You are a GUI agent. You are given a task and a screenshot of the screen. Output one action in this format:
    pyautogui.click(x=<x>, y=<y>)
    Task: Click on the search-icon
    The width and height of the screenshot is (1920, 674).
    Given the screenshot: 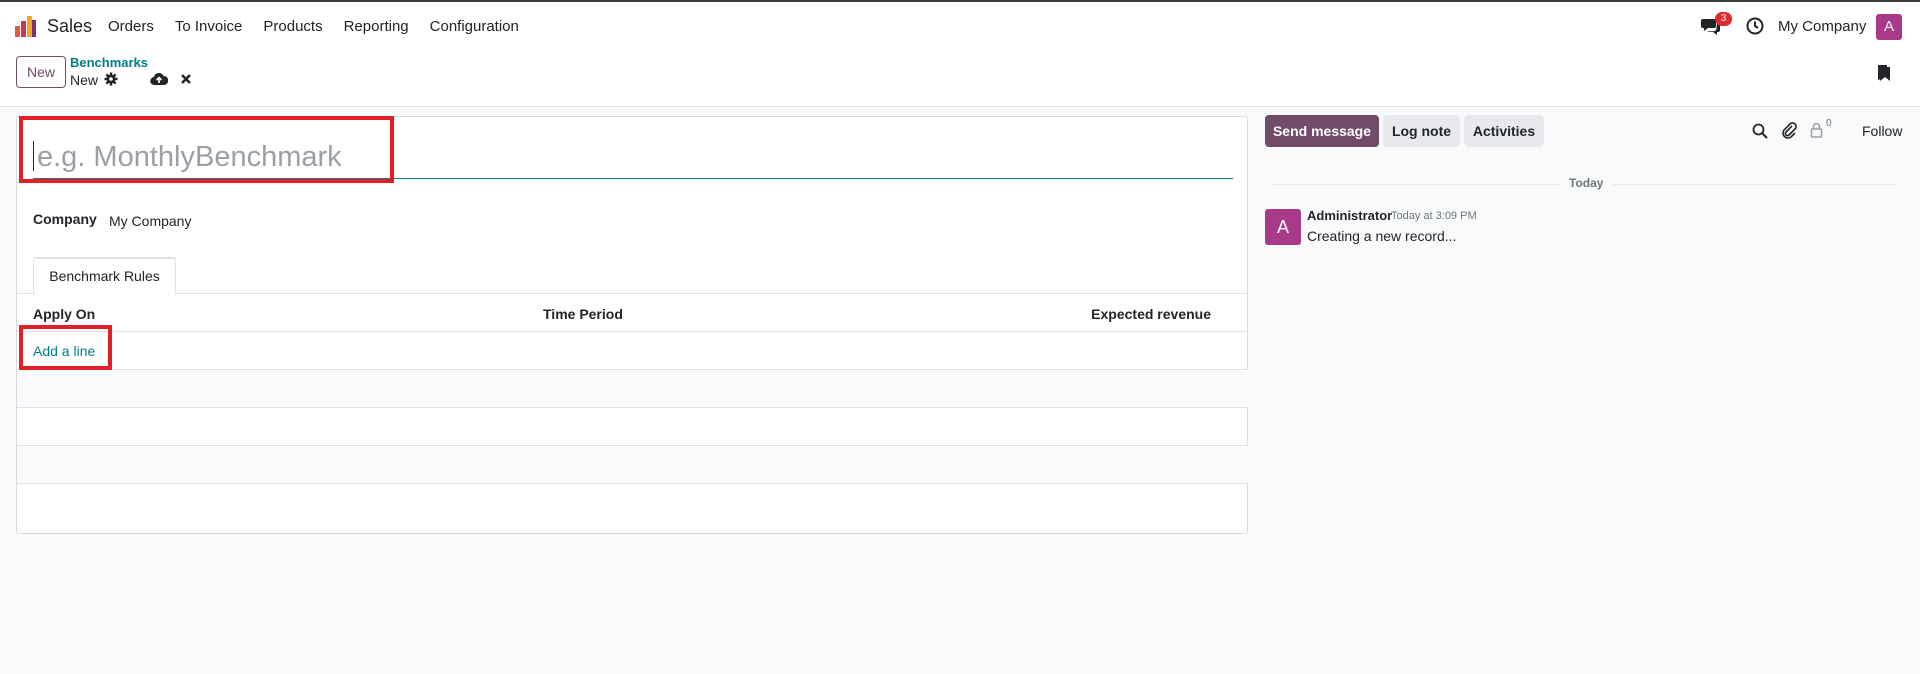 What is the action you would take?
    pyautogui.click(x=1760, y=131)
    